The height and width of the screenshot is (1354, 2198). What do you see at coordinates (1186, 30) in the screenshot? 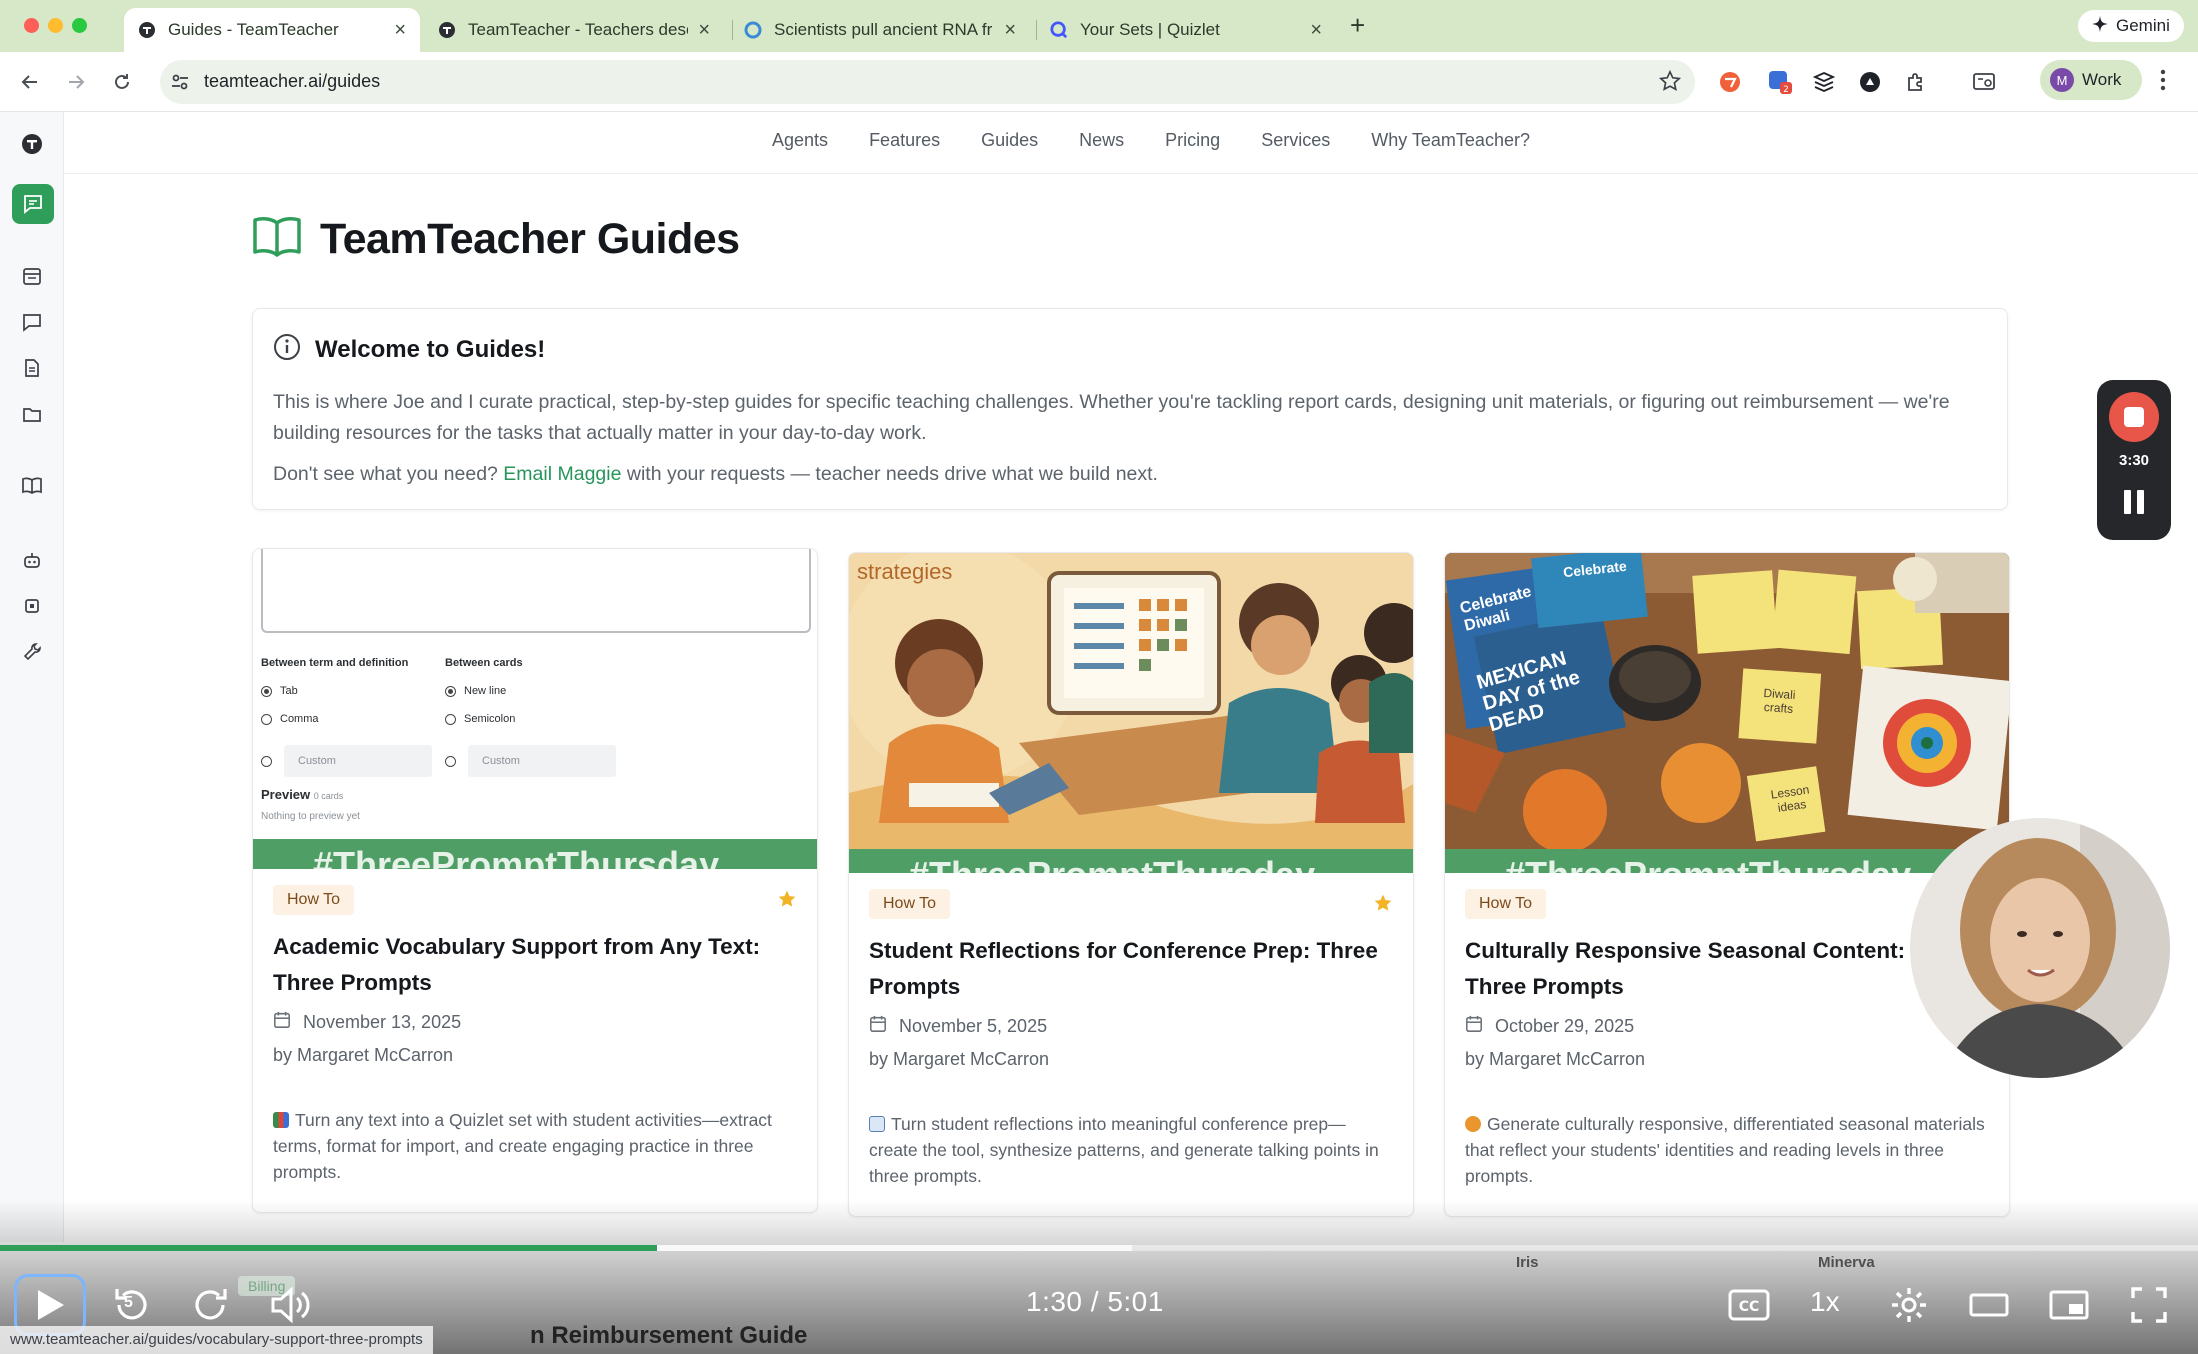
I see `tab-quizlet: Your Sets | Quizlet ×` at bounding box center [1186, 30].